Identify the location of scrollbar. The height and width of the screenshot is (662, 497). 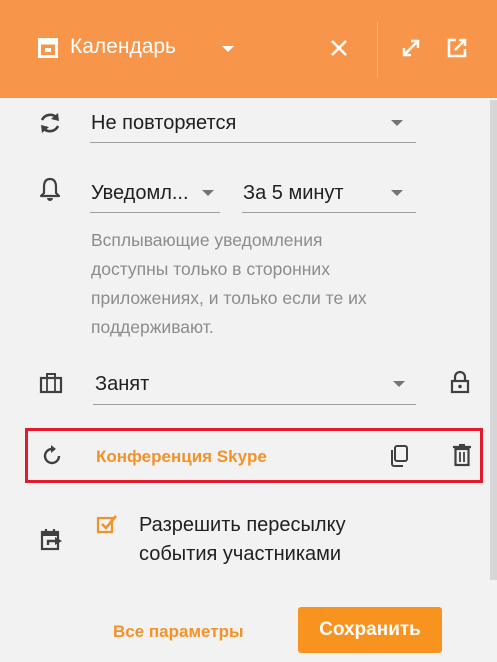
(493, 340).